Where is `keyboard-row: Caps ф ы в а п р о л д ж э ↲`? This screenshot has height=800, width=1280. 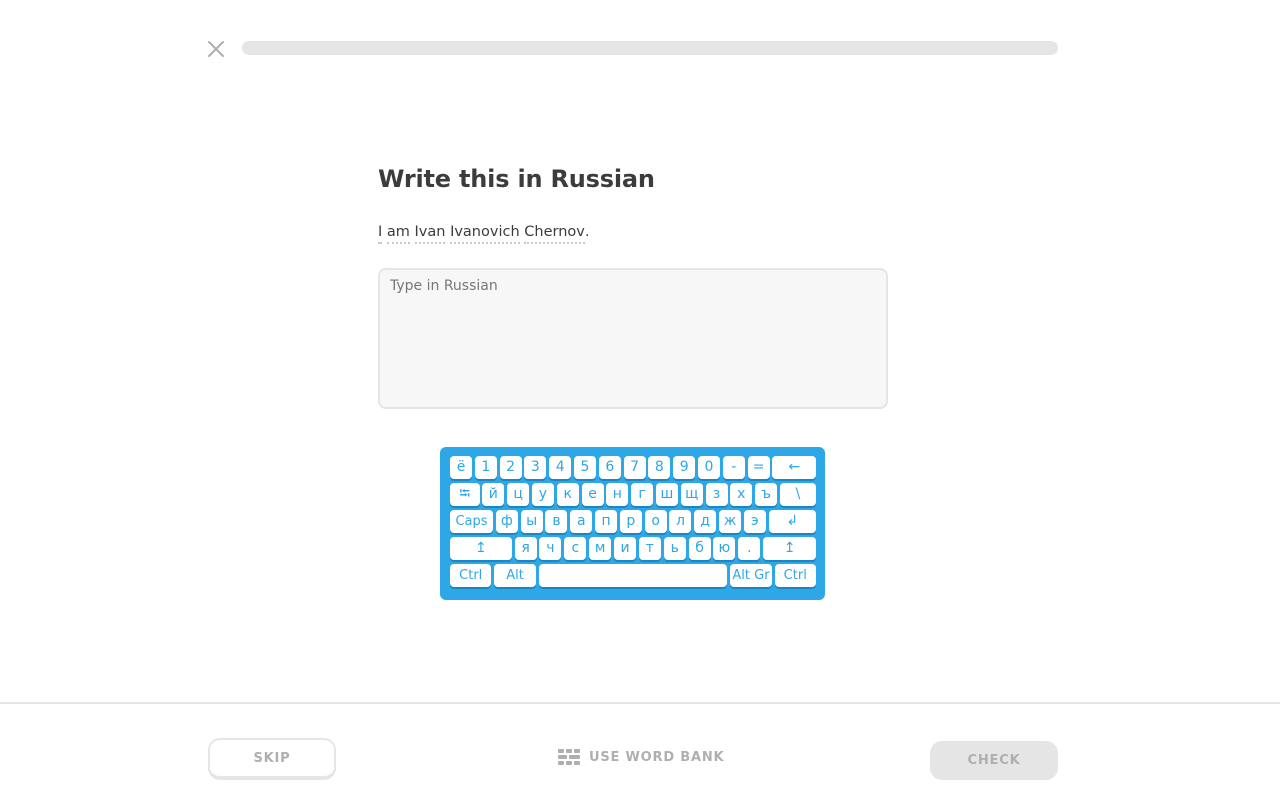 keyboard-row: Caps ф ы в а п р о л д ж э ↲ is located at coordinates (633, 521).